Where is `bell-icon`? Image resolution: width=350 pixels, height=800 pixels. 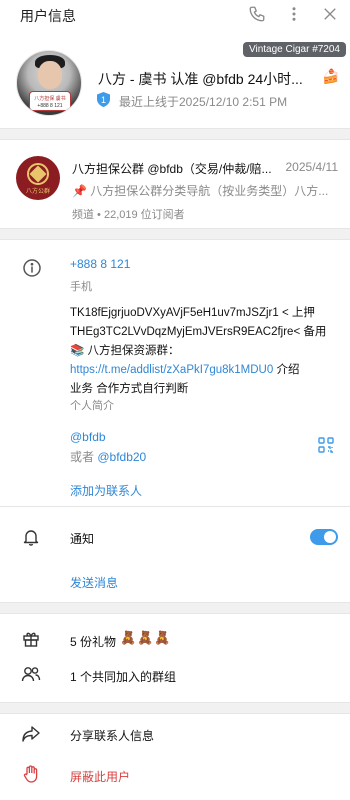
bell-icon is located at coordinates (31, 537).